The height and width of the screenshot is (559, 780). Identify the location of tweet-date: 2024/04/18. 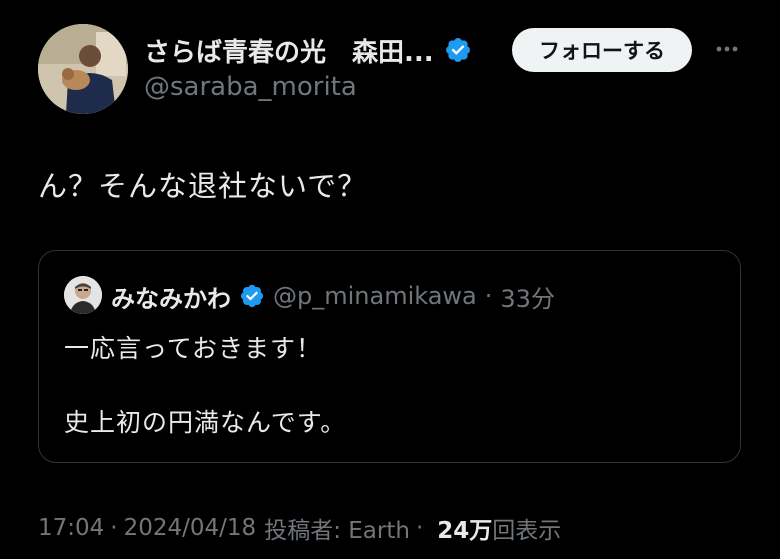
(190, 528).